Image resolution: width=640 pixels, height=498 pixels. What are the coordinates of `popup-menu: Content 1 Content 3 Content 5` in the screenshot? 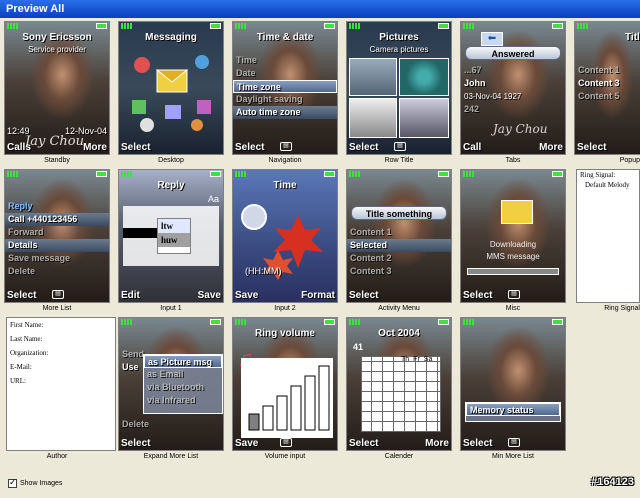 It's located at (607, 83).